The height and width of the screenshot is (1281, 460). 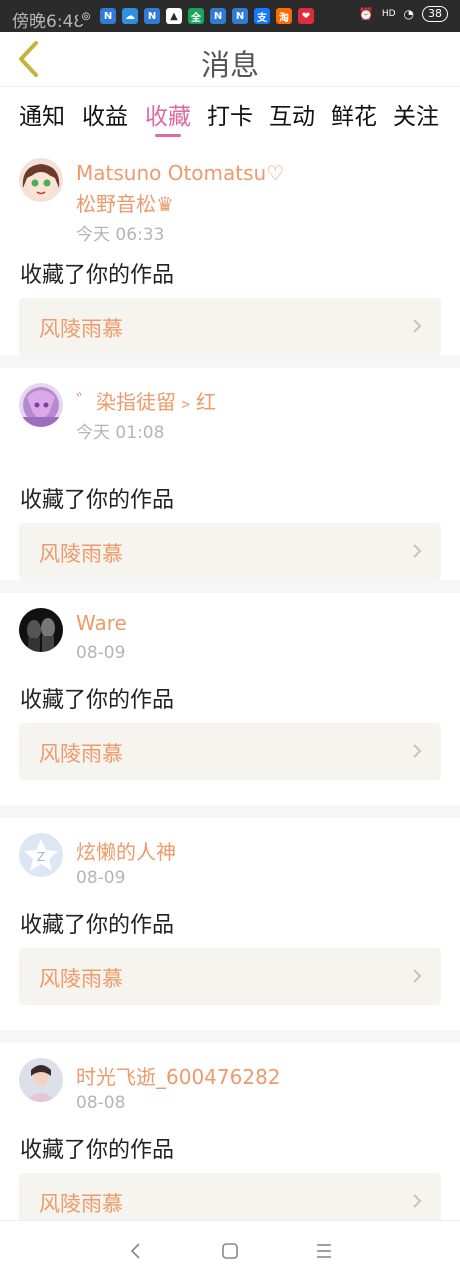 What do you see at coordinates (130, 16) in the screenshot?
I see `cloud-app-icon: ☁` at bounding box center [130, 16].